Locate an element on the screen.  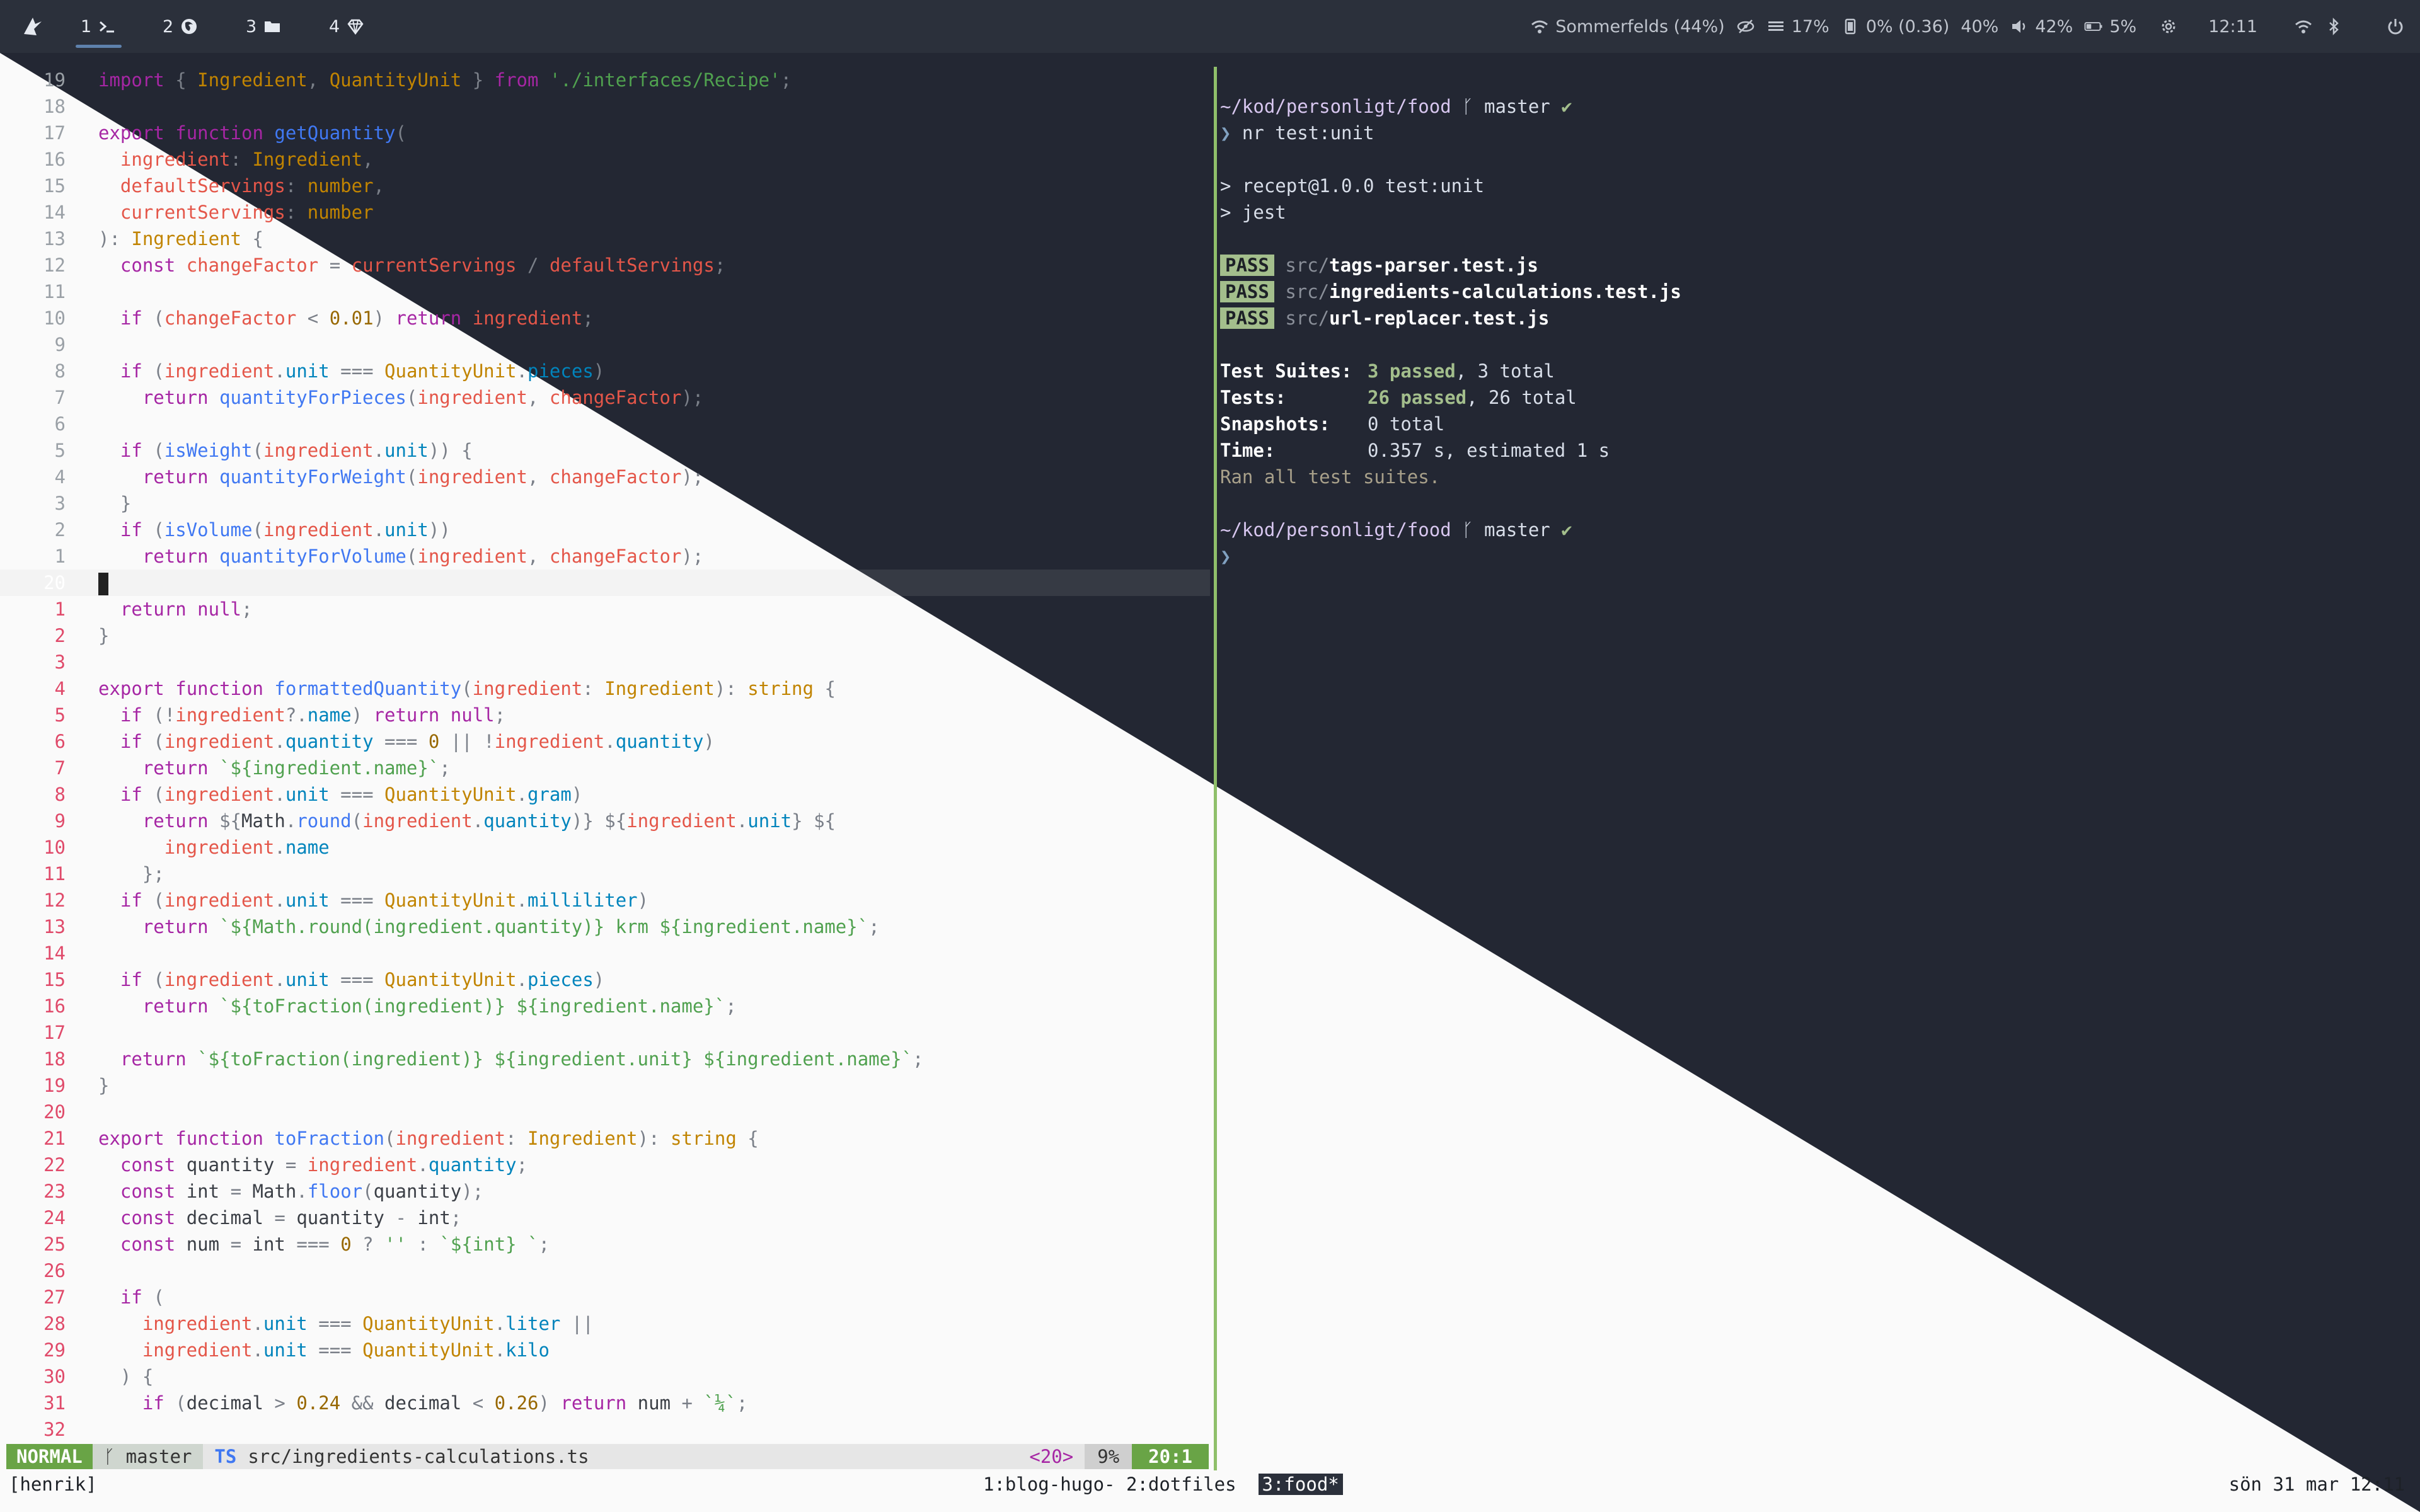
code-line: 24 const decimal = quantity - int; is located at coordinates (605, 1218).